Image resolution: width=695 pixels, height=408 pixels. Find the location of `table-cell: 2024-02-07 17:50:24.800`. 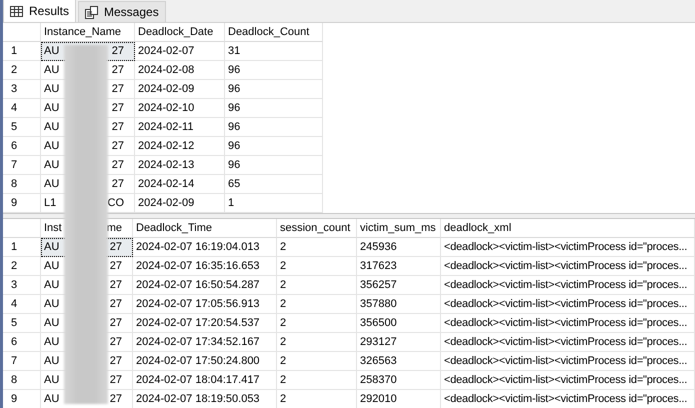

table-cell: 2024-02-07 17:50:24.800 is located at coordinates (205, 361).